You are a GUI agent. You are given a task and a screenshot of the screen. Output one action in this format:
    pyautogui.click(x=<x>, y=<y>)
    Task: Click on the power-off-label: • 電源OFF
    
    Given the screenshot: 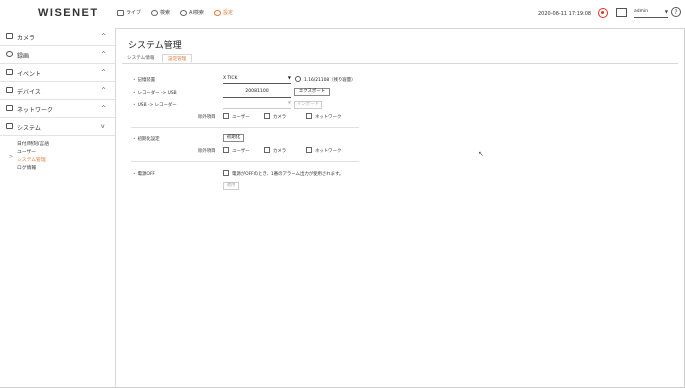 What is the action you would take?
    pyautogui.click(x=144, y=174)
    